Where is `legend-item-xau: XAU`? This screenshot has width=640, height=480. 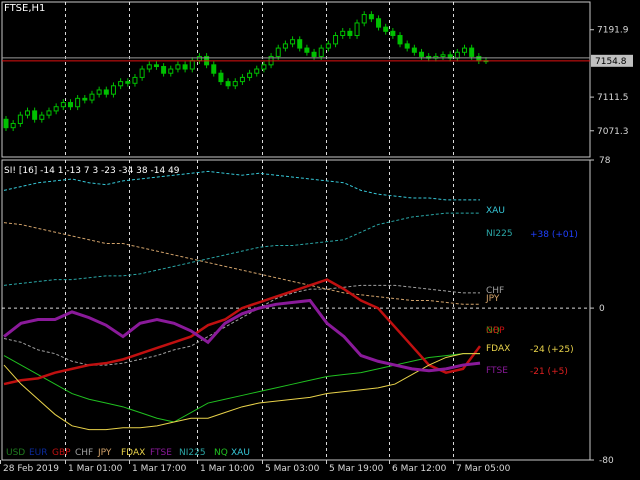
legend-item-xau: XAU is located at coordinates (240, 453).